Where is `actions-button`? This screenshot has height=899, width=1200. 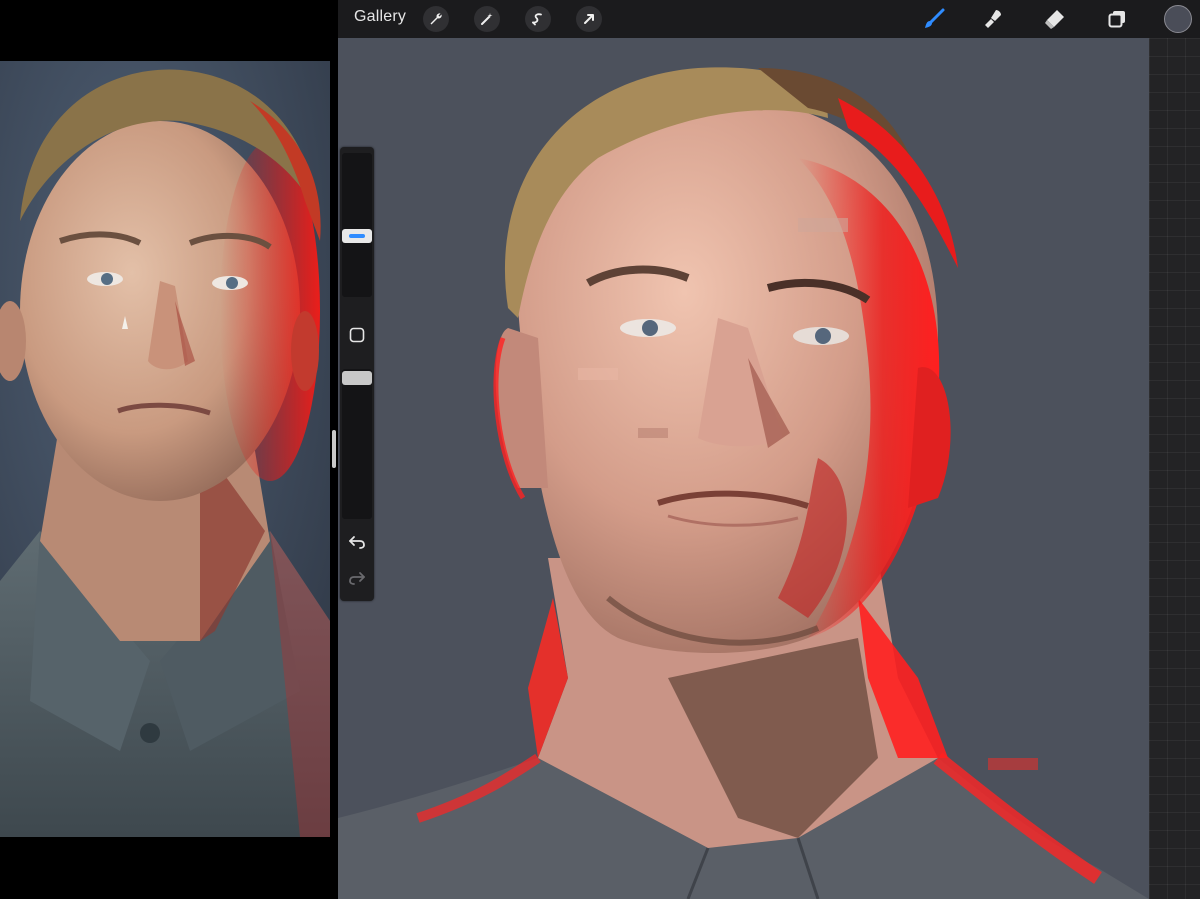
actions-button is located at coordinates (436, 19).